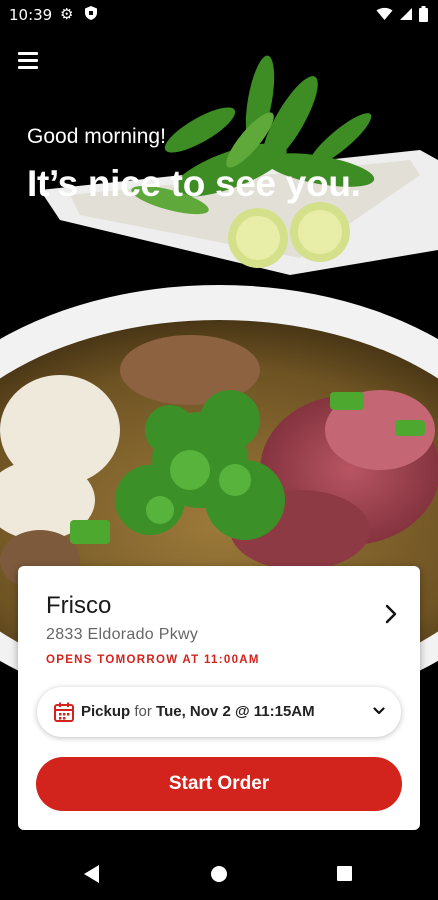  I want to click on pickup-connector: for, so click(143, 711).